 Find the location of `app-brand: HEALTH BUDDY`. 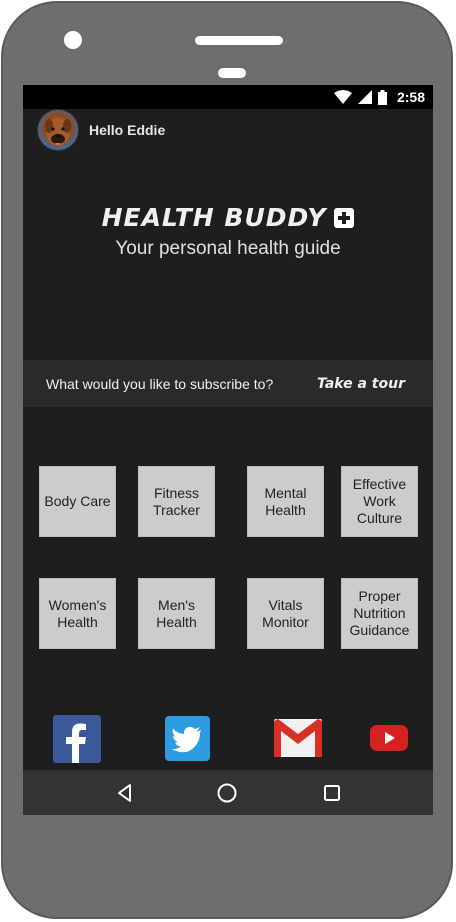

app-brand: HEALTH BUDDY is located at coordinates (228, 217).